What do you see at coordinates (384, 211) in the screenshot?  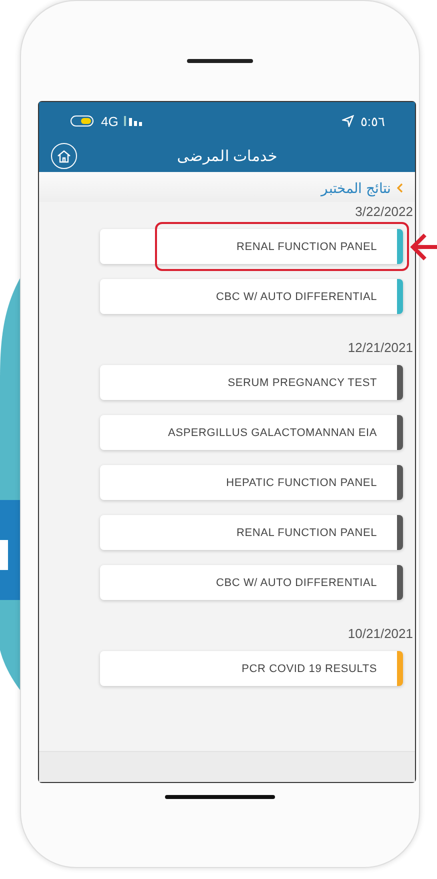 I see `date-heading: 3/22/2022` at bounding box center [384, 211].